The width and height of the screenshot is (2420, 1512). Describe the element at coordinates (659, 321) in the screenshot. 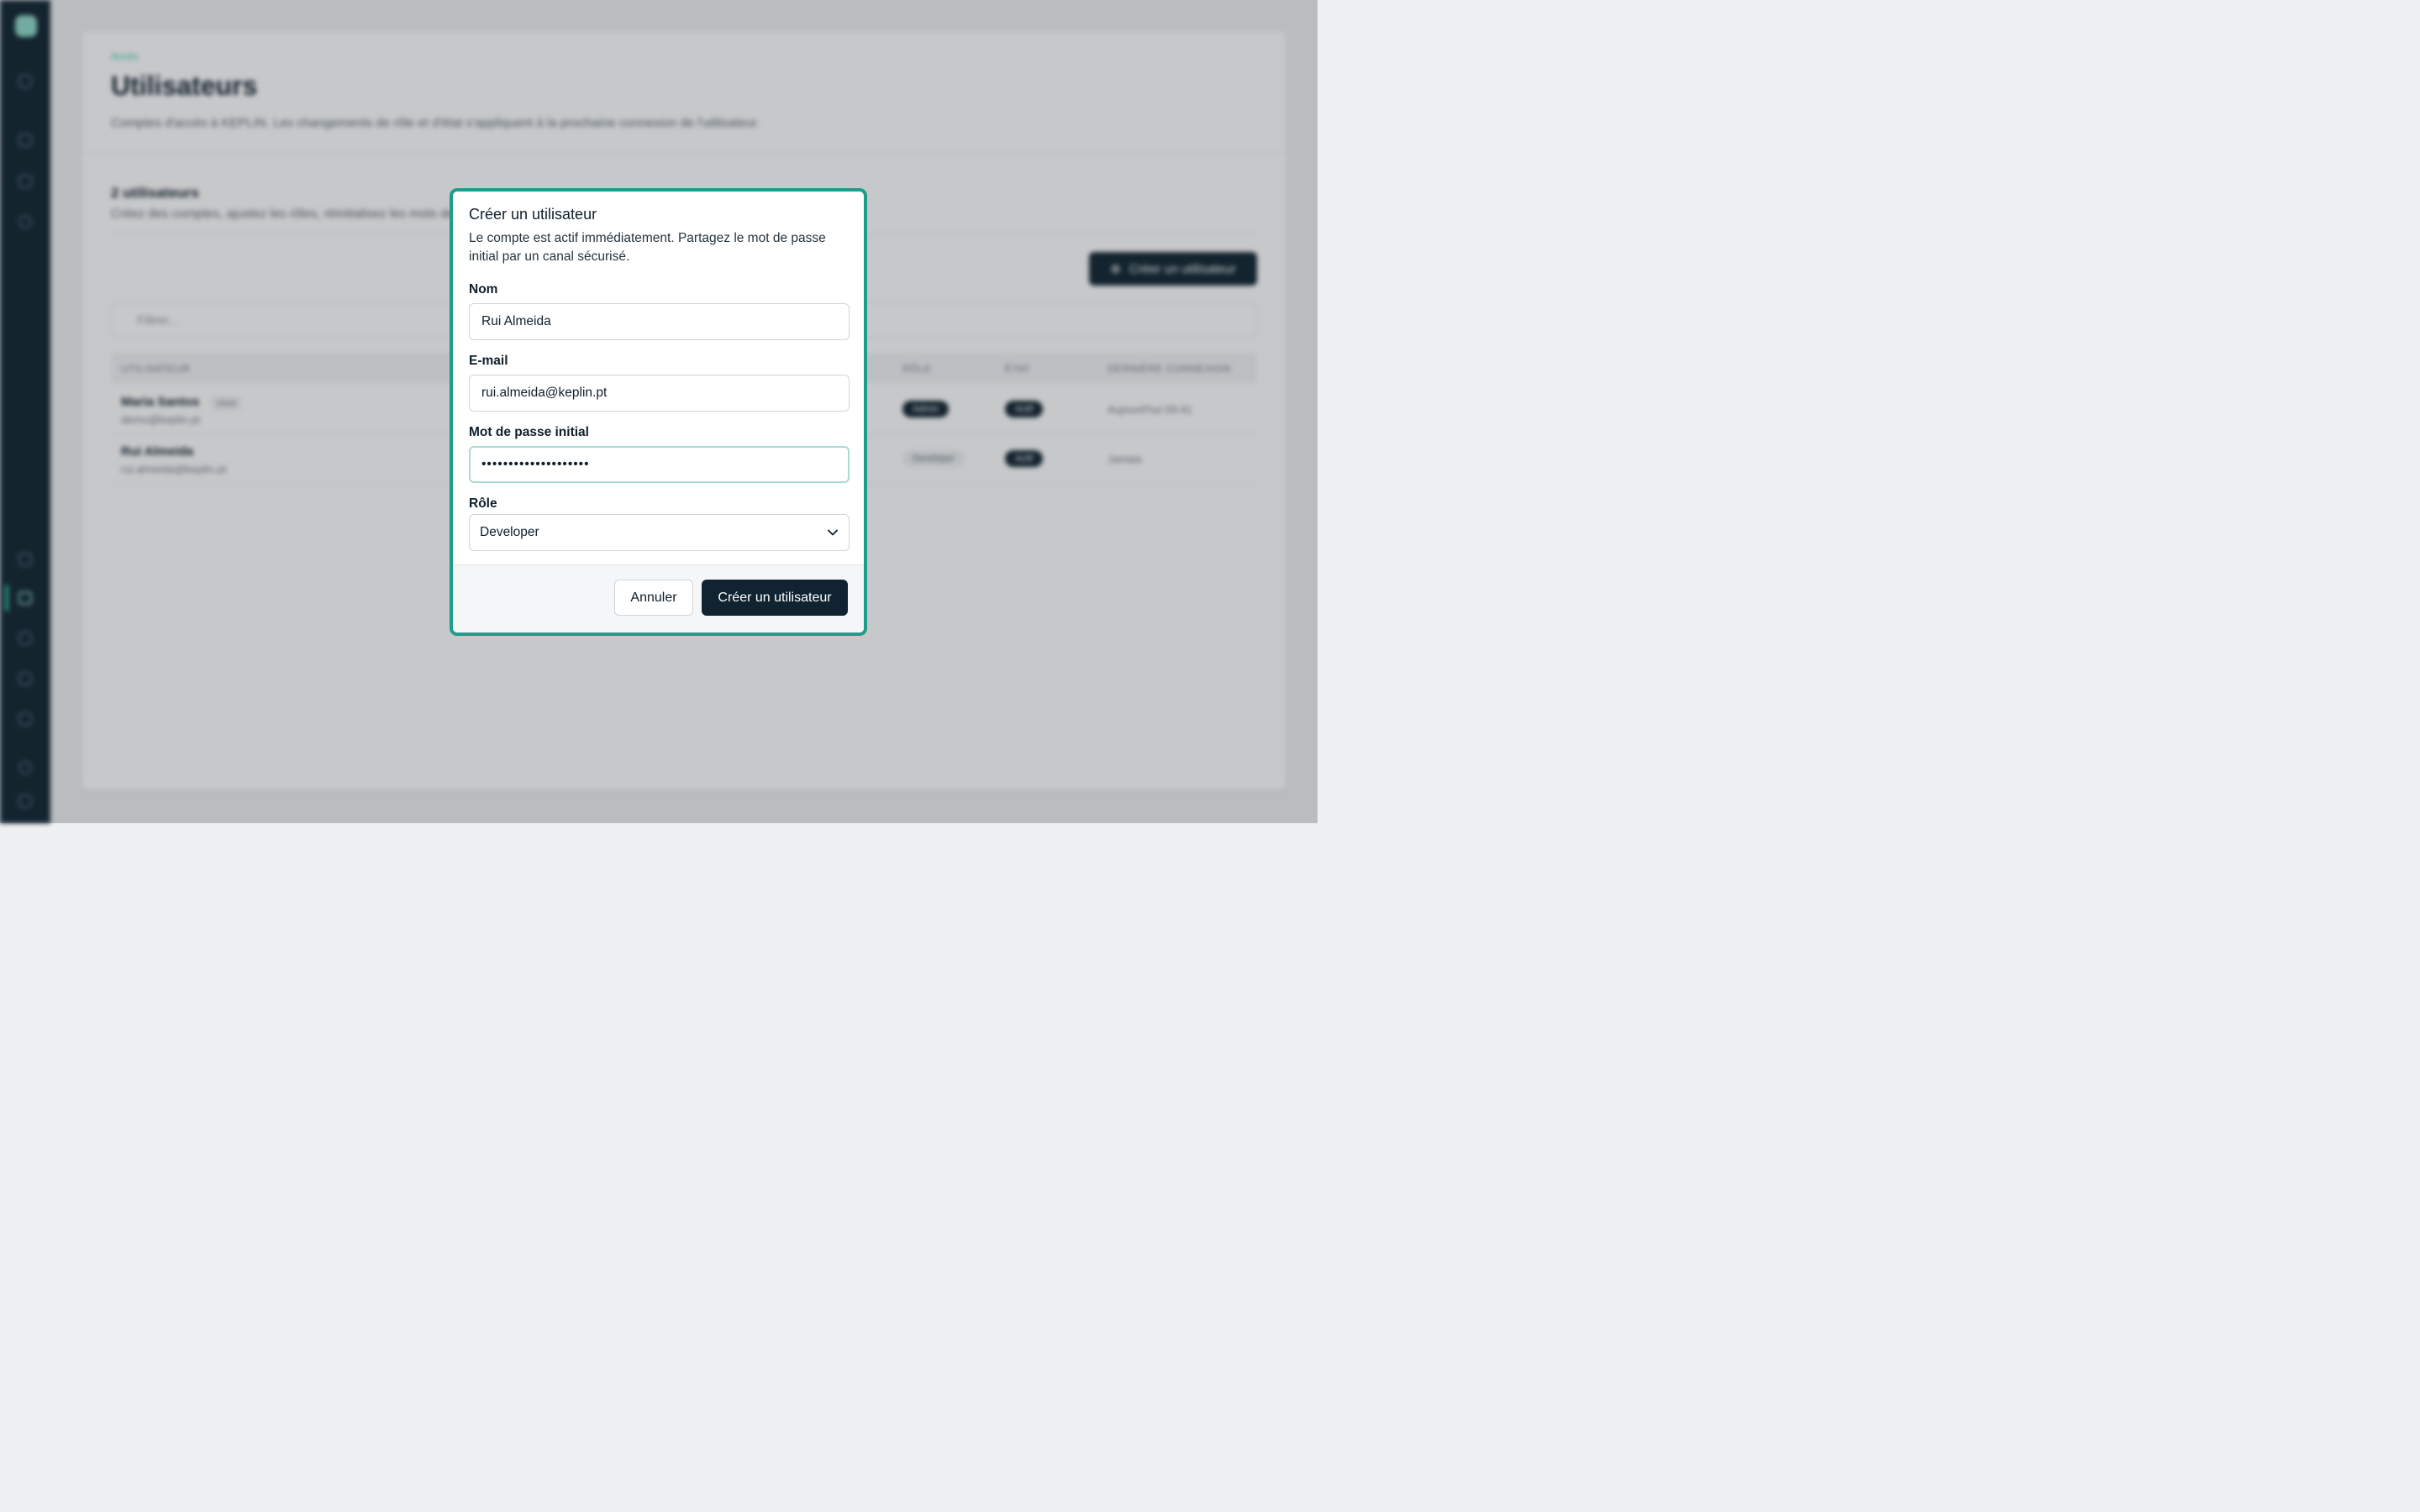

I see `name-field` at that location.